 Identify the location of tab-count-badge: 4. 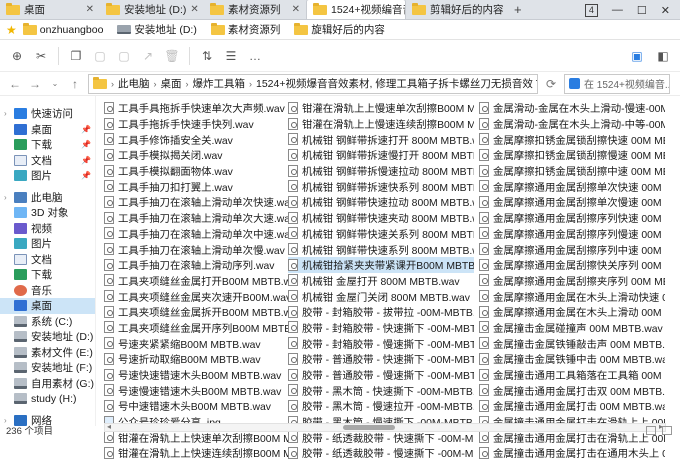
(591, 10).